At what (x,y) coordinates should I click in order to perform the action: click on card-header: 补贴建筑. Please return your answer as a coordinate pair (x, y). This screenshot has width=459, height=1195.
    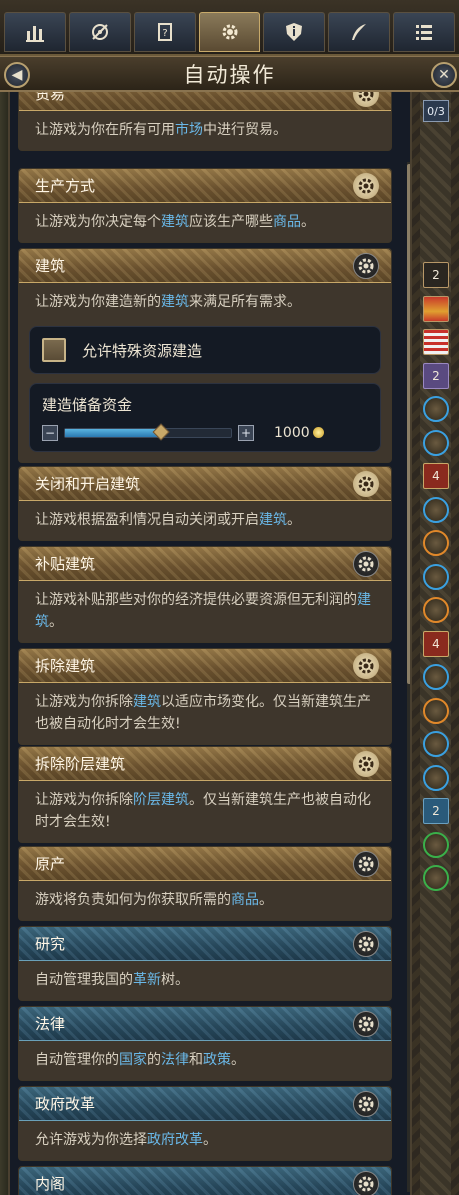
    Looking at the image, I should click on (205, 564).